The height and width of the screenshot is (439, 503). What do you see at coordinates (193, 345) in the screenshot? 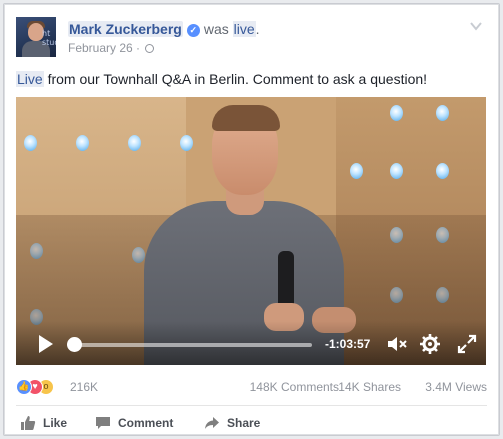
I see `seek-bar` at bounding box center [193, 345].